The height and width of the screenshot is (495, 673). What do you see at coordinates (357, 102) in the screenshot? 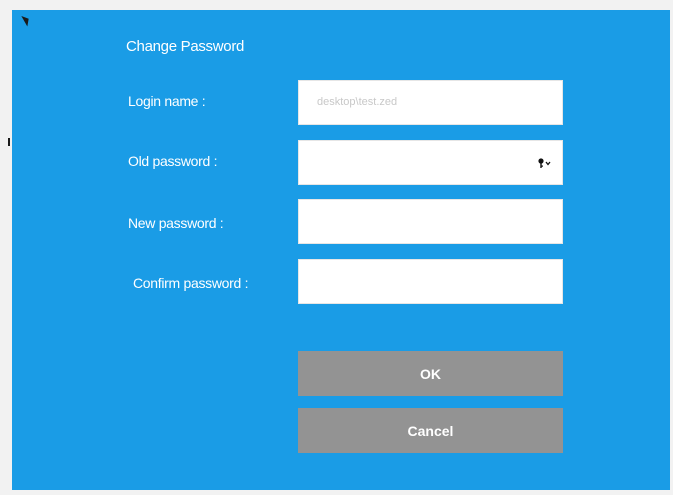
I see `login-name-placeholder: desktop\test.zed` at bounding box center [357, 102].